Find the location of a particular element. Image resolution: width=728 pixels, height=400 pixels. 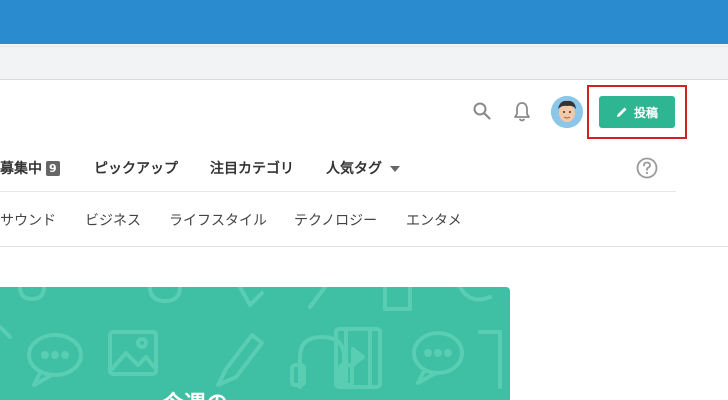

category-link: ビジネス is located at coordinates (113, 220).